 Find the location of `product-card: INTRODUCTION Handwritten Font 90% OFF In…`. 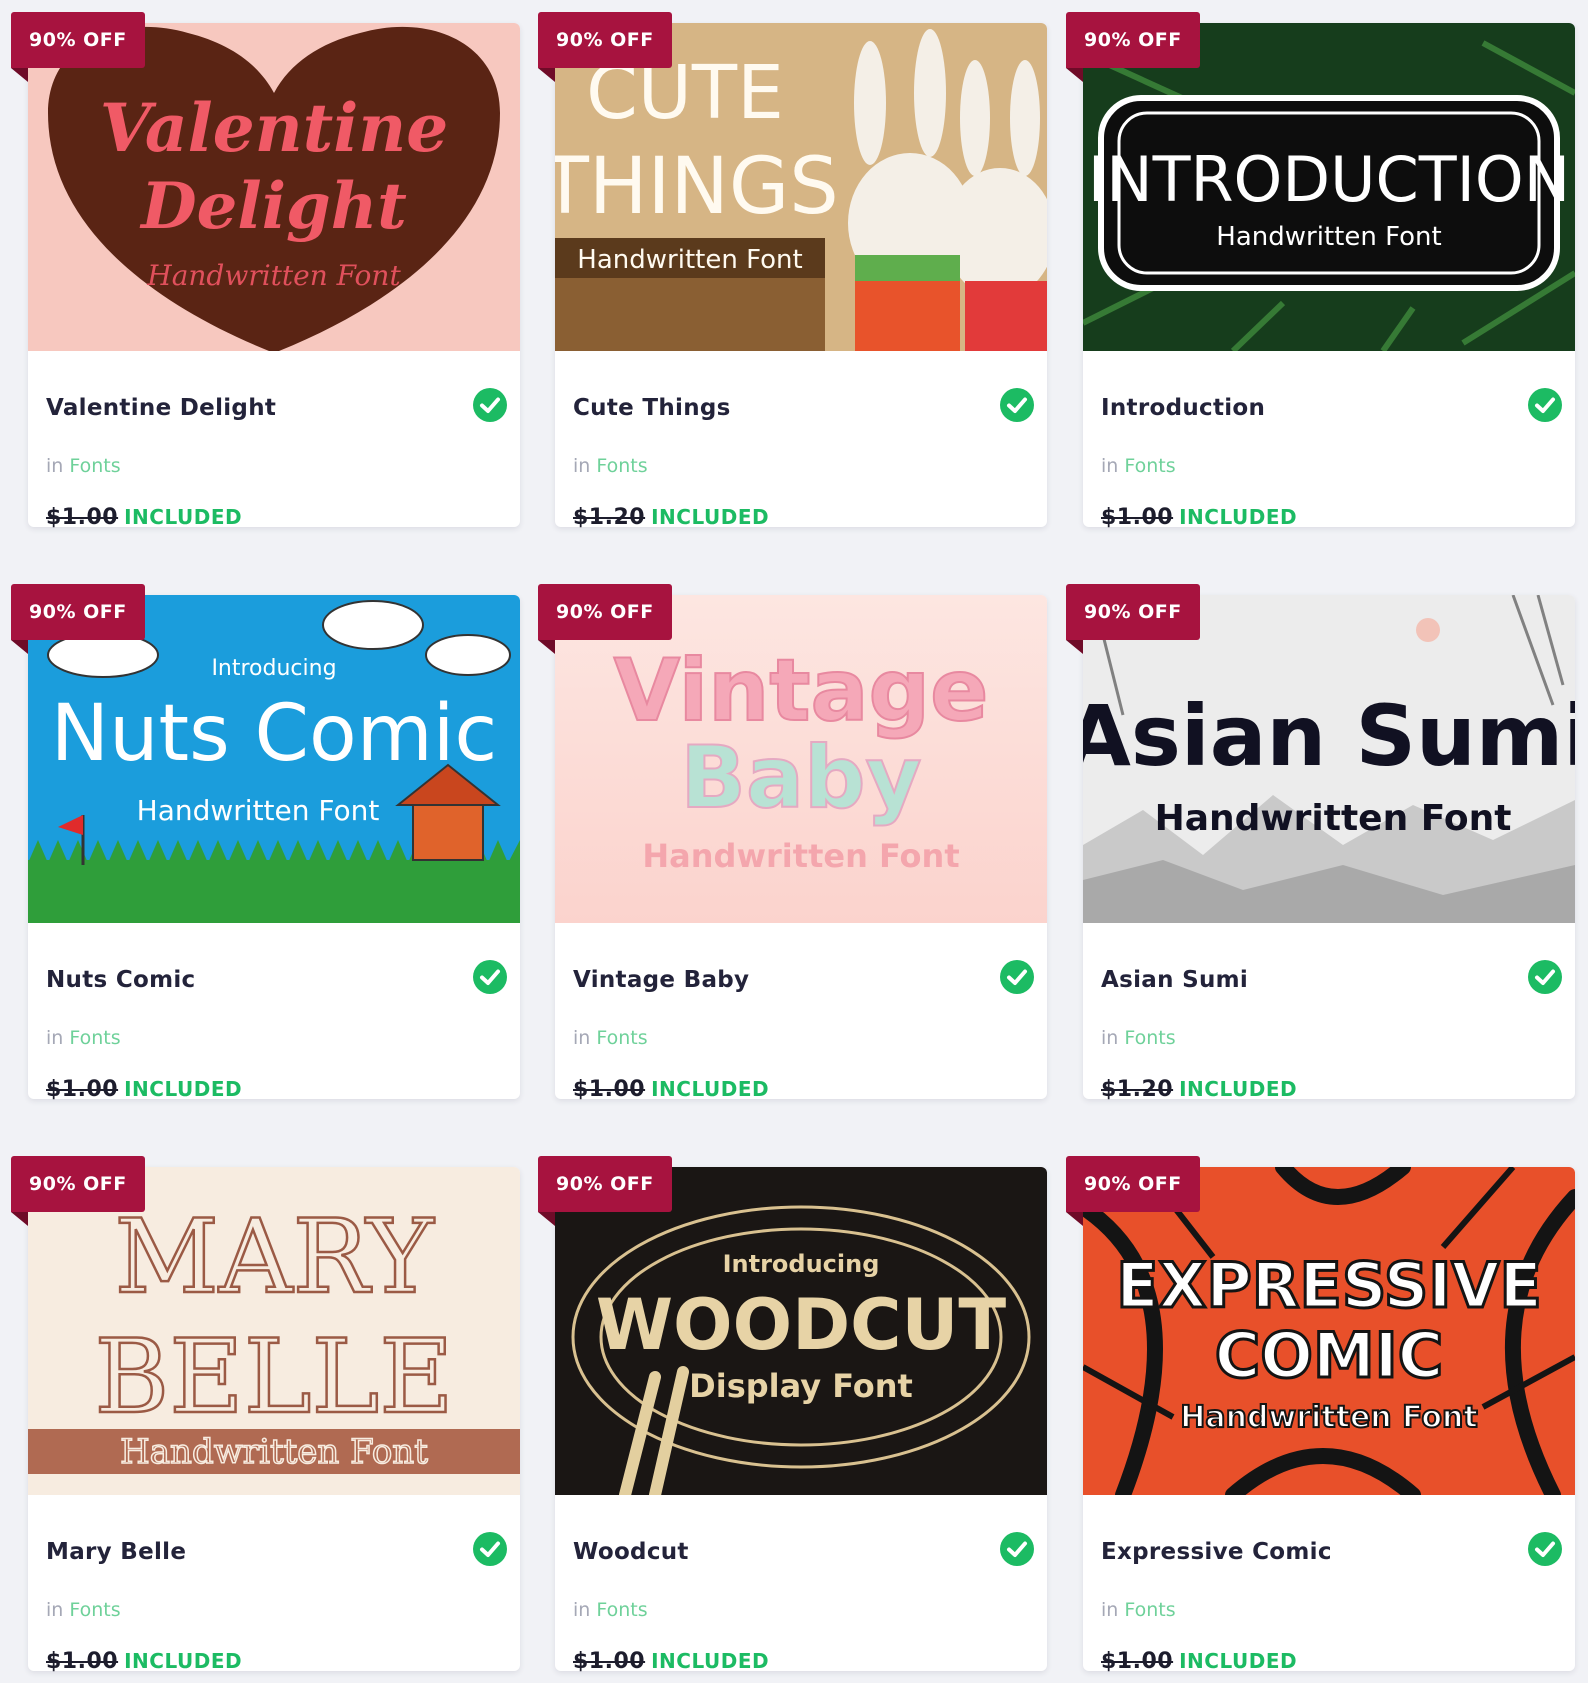

product-card: INTRODUCTION Handwritten Font 90% OFF In… is located at coordinates (1320, 271).